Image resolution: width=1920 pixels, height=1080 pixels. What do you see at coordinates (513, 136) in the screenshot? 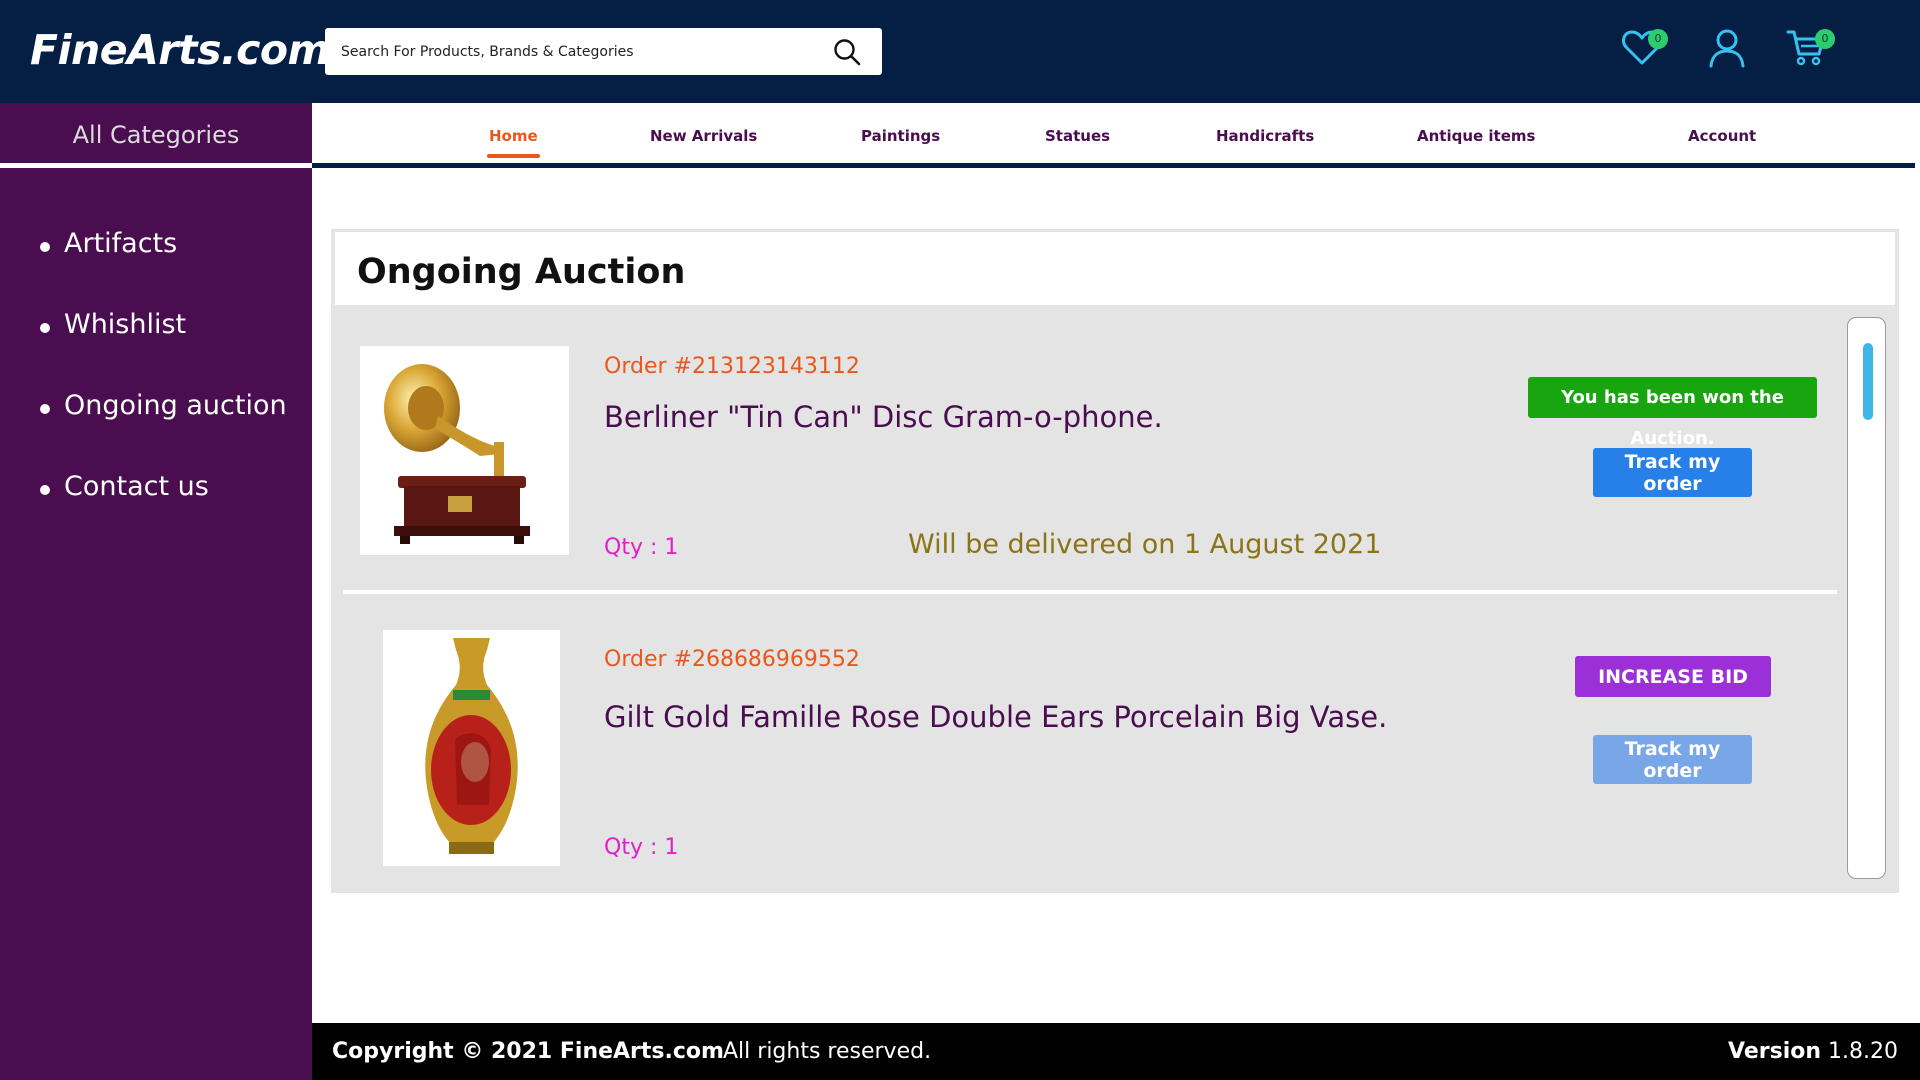
I see `nav-home: Home` at bounding box center [513, 136].